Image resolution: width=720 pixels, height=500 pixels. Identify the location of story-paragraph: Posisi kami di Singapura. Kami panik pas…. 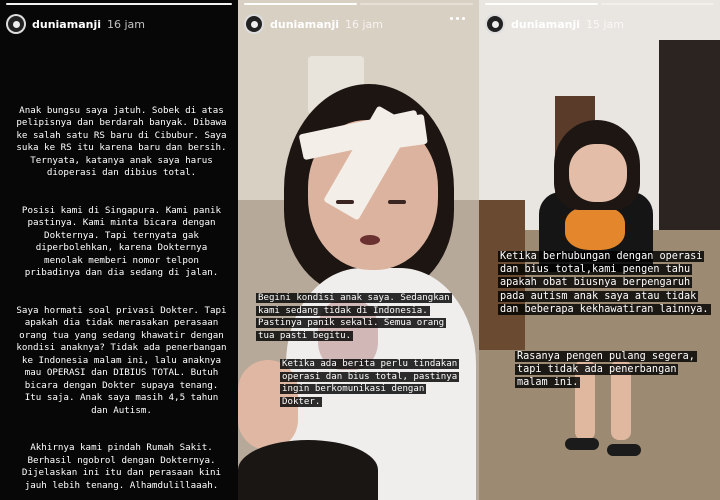
(121, 241).